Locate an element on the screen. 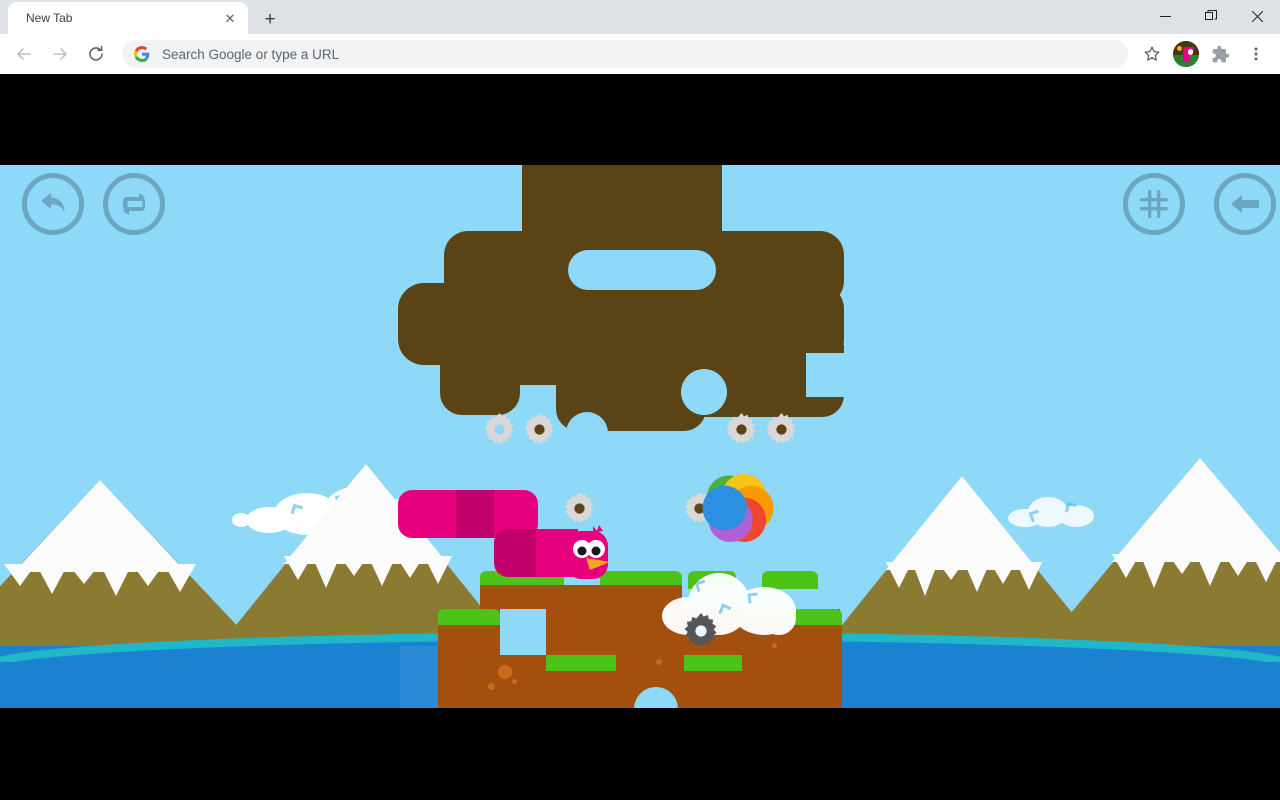 The image size is (1280, 800). back-arrow-icon is located at coordinates (1245, 204).